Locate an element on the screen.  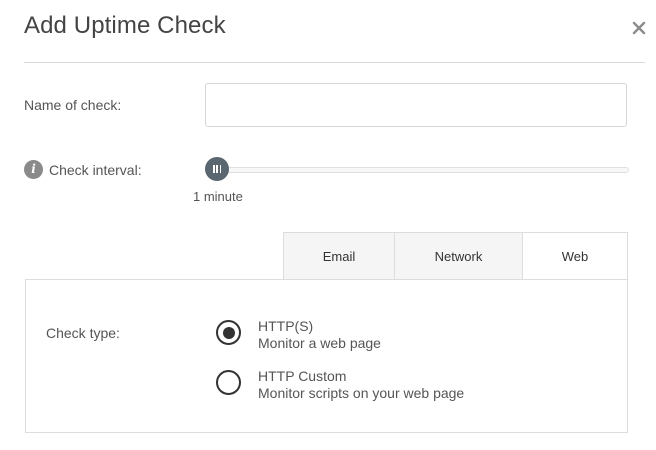
radio-http-custom-title: HTTP Custom is located at coordinates (302, 376).